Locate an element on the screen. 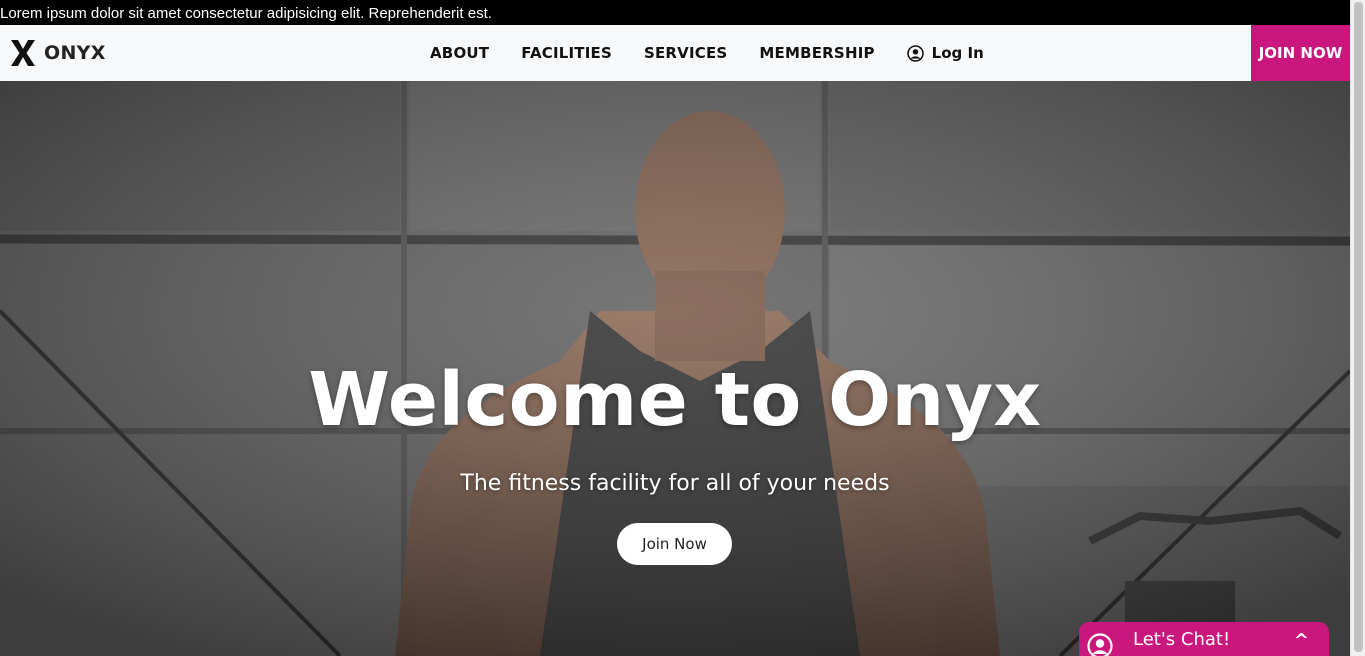  chat-widget: Let's Chat! ^ is located at coordinates (1204, 639).